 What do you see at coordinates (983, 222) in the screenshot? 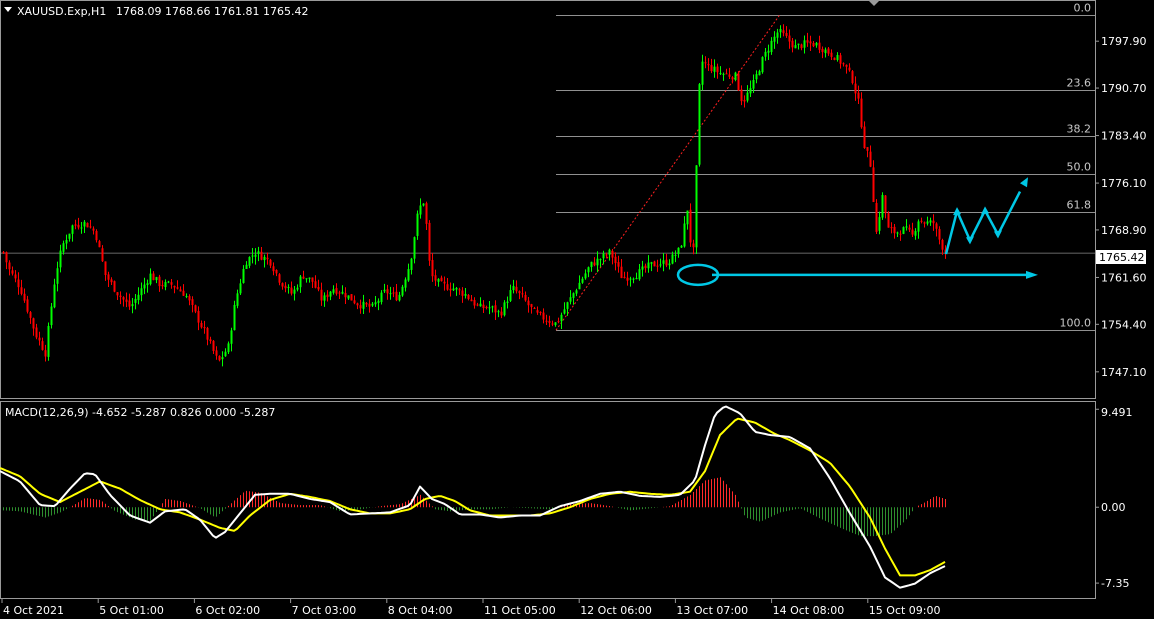
I see `zigzag-arrow-line` at bounding box center [983, 222].